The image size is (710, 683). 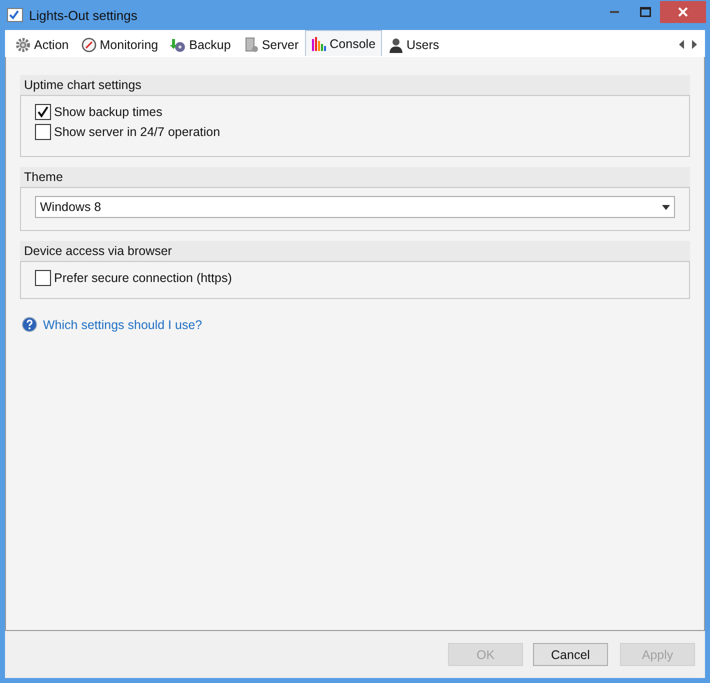 I want to click on backup-icon, so click(x=178, y=44).